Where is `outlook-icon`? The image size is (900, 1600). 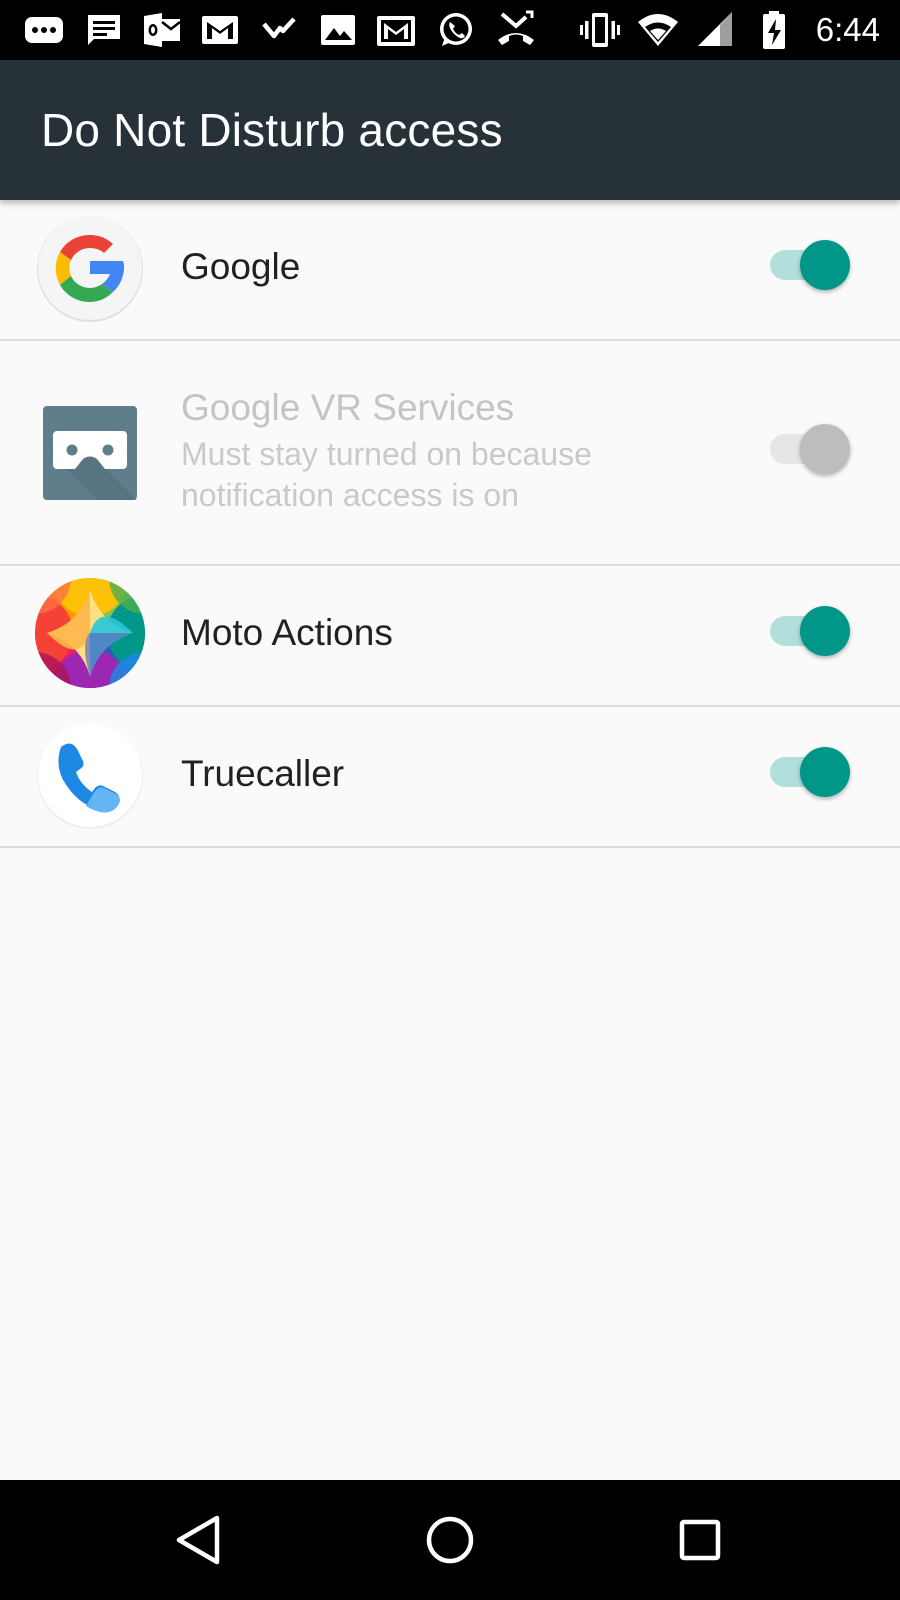 outlook-icon is located at coordinates (162, 30).